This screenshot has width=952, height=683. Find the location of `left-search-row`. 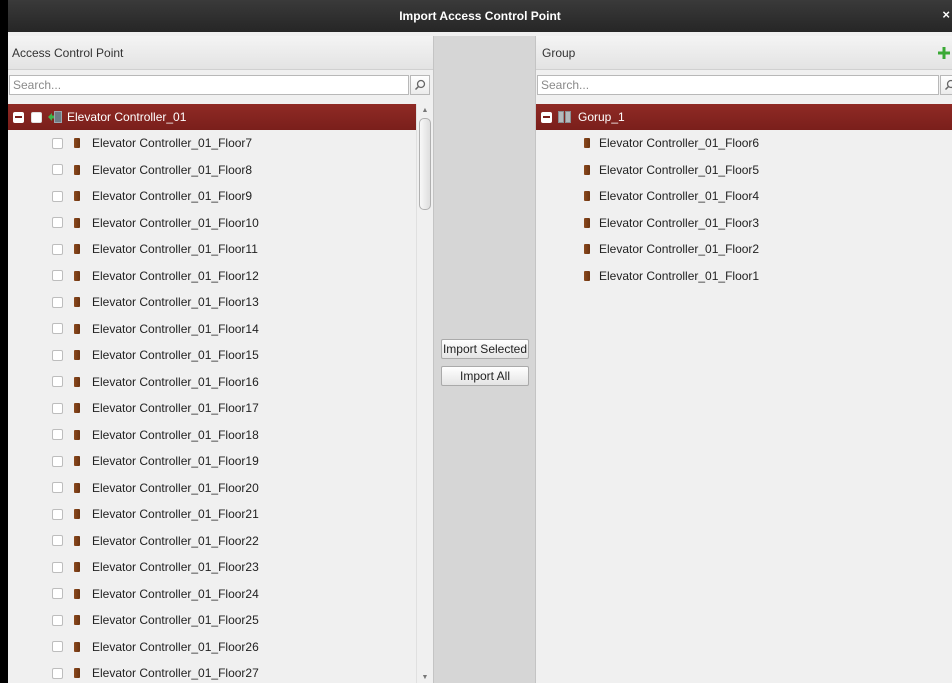

left-search-row is located at coordinates (220, 85).